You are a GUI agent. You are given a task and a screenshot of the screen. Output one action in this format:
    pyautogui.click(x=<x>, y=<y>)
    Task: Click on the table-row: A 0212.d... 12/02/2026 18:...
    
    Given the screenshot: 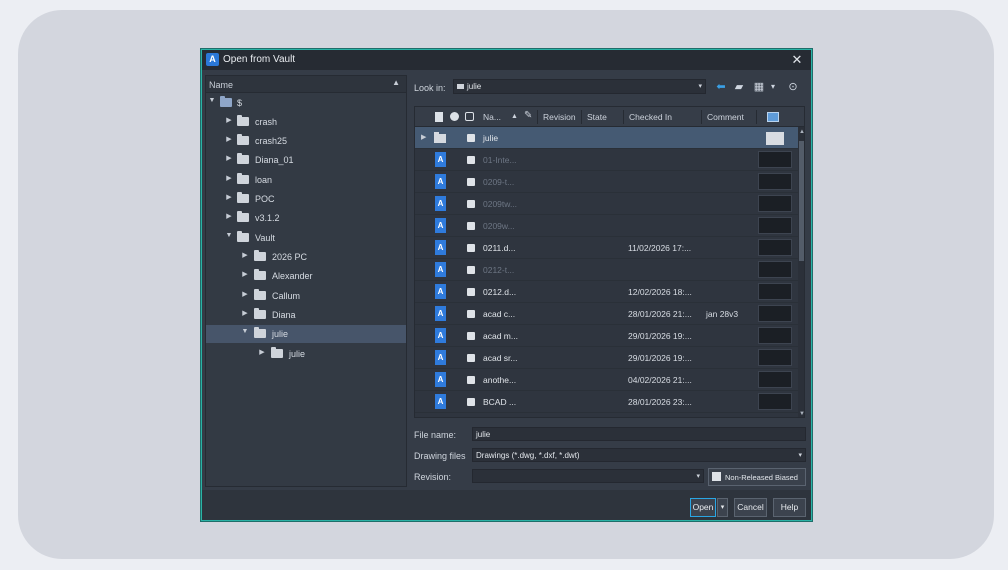 What is the action you would take?
    pyautogui.click(x=606, y=292)
    